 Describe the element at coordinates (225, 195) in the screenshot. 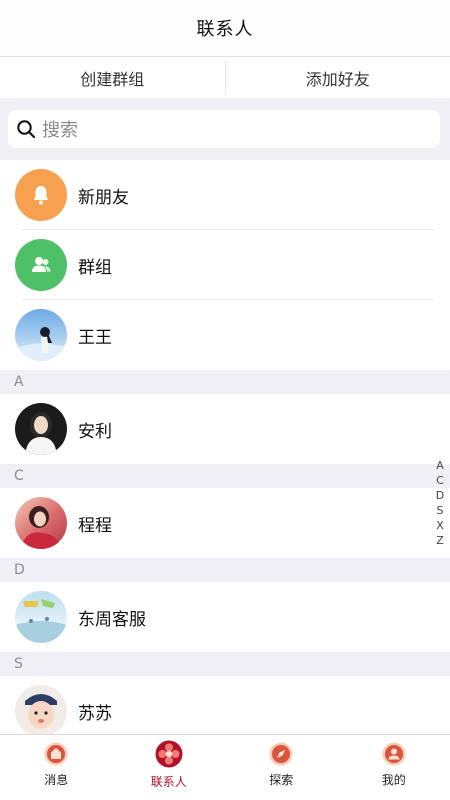

I see `new-friends-item: 新朋友` at that location.